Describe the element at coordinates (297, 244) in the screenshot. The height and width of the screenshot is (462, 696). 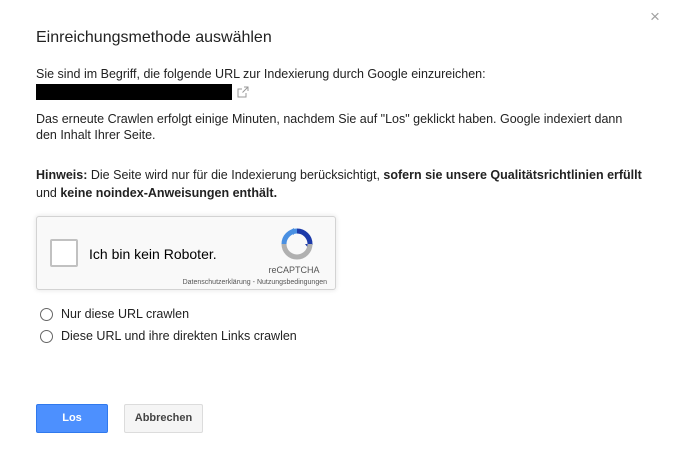
I see `recaptcha-logo-icon` at that location.